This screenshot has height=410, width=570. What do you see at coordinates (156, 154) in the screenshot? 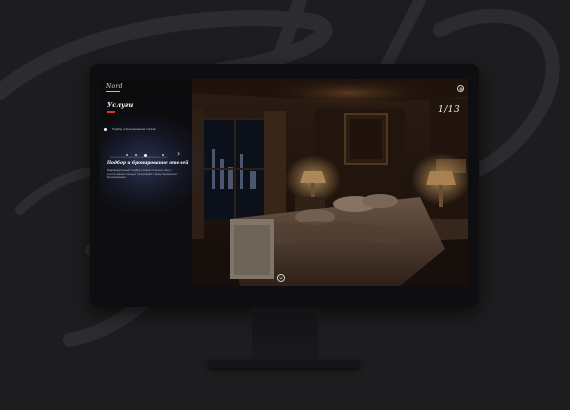
I see `slide-pager: ›` at bounding box center [156, 154].